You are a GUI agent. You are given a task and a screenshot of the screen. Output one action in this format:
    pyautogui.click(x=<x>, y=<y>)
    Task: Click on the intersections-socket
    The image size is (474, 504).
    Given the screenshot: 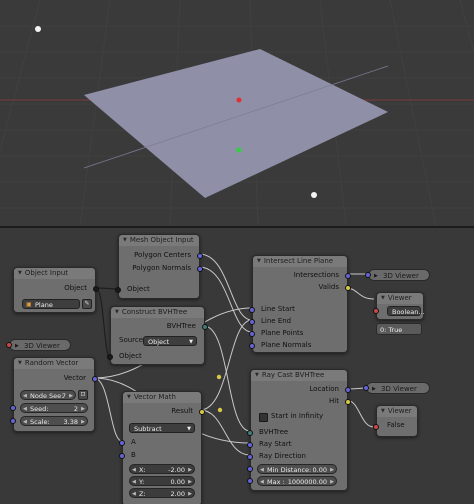 What is the action you would take?
    pyautogui.click(x=348, y=276)
    